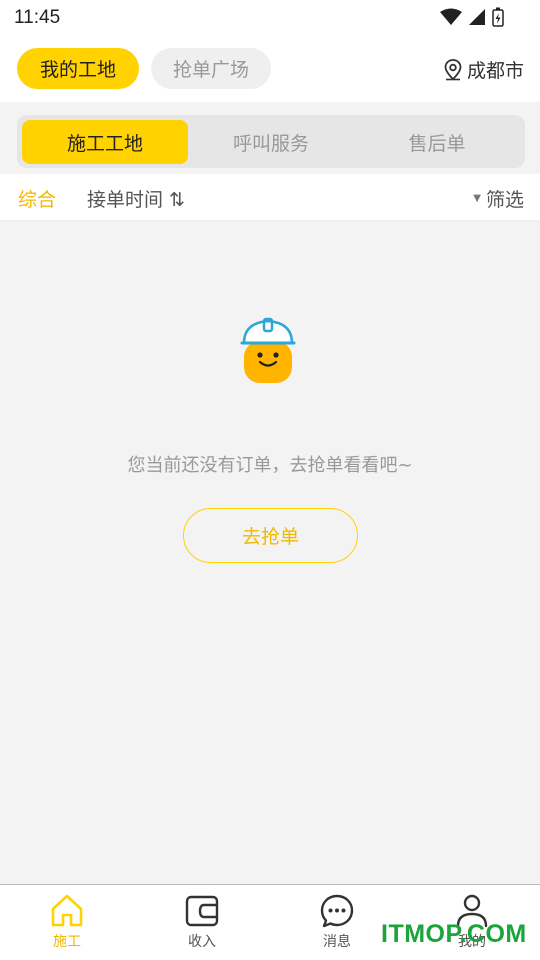  Describe the element at coordinates (454, 934) in the screenshot. I see `watermark: ITMOP.COM` at that location.